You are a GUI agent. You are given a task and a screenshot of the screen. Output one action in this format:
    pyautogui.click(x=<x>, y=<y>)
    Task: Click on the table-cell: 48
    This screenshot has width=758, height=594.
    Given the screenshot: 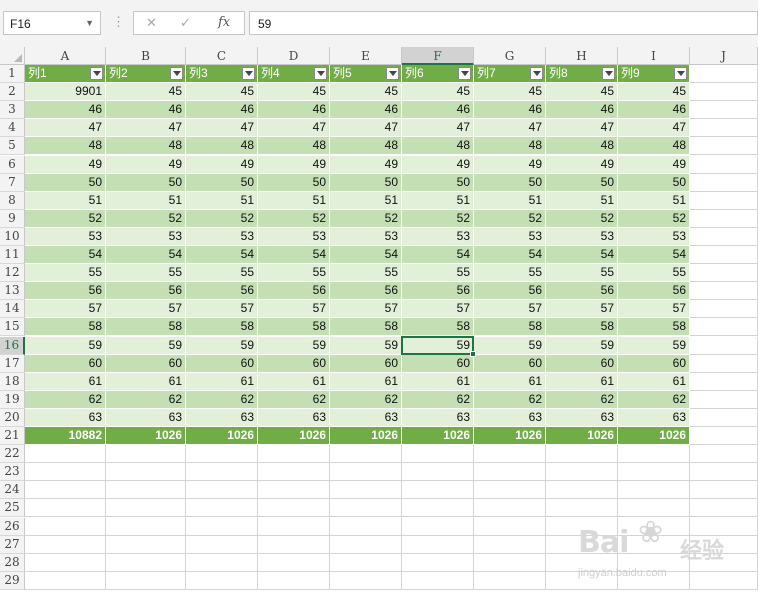 What is the action you would take?
    pyautogui.click(x=510, y=146)
    